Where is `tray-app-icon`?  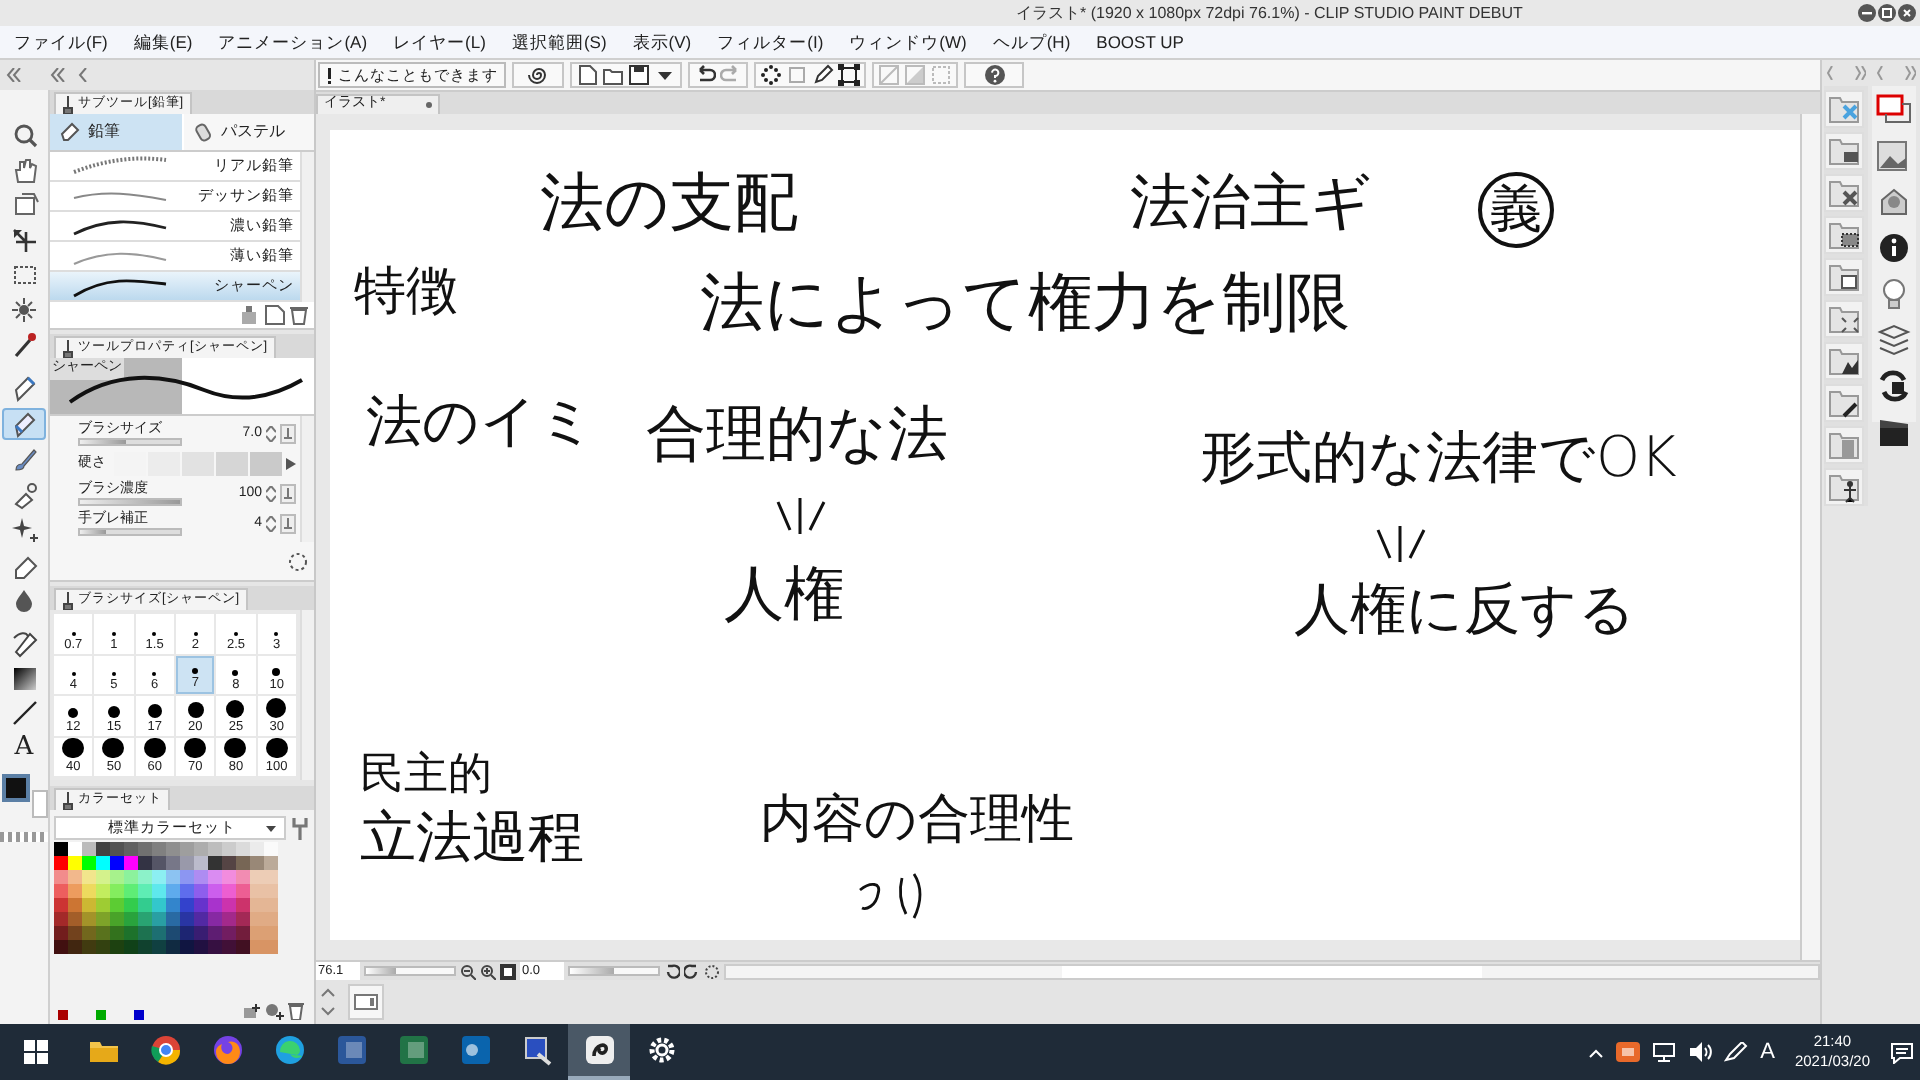
tray-app-icon is located at coordinates (1628, 1052).